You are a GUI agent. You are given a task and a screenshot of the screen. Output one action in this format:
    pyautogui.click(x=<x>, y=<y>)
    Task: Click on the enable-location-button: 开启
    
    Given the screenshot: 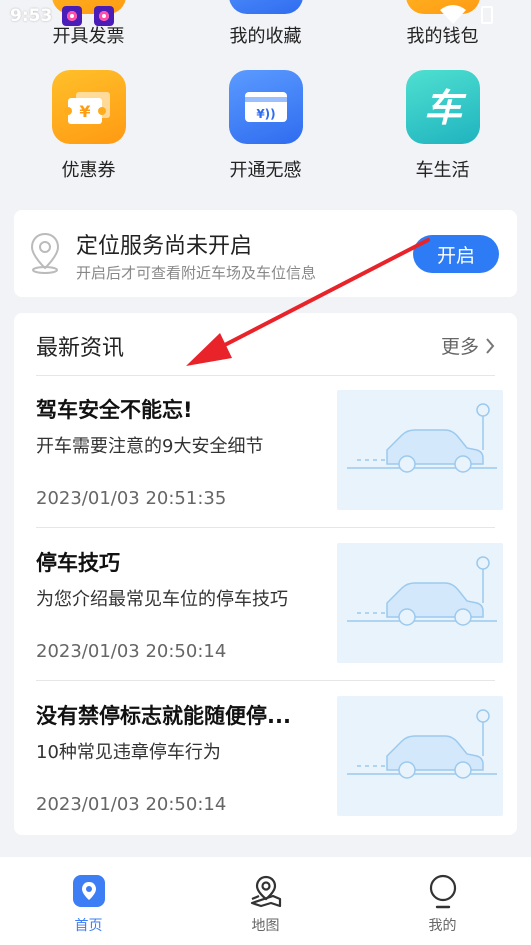 What is the action you would take?
    pyautogui.click(x=456, y=254)
    